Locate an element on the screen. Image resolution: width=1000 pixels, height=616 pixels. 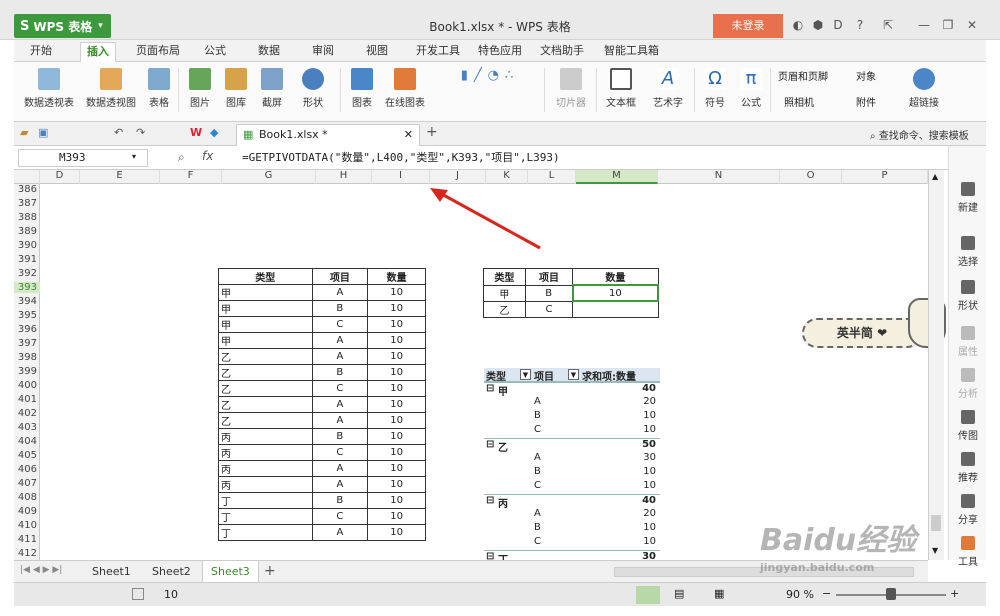
attachment-button: 附件 is located at coordinates (866, 101).